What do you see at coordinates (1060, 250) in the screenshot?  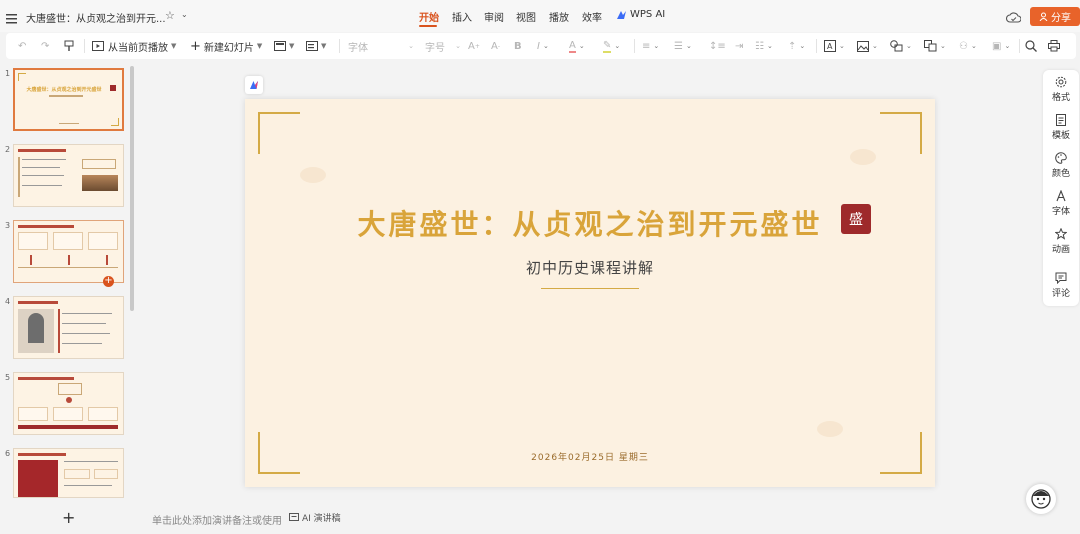 I see `animation-label: 动画` at bounding box center [1060, 250].